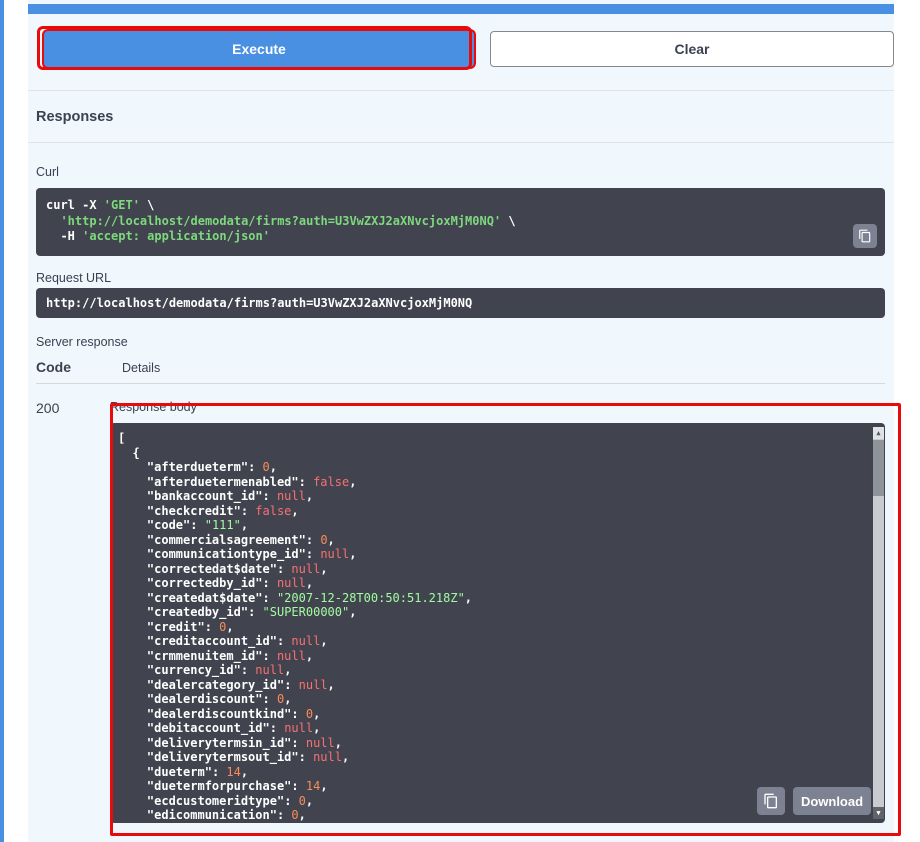 The width and height of the screenshot is (920, 842). Describe the element at coordinates (48, 408) in the screenshot. I see `status-code: 200` at that location.